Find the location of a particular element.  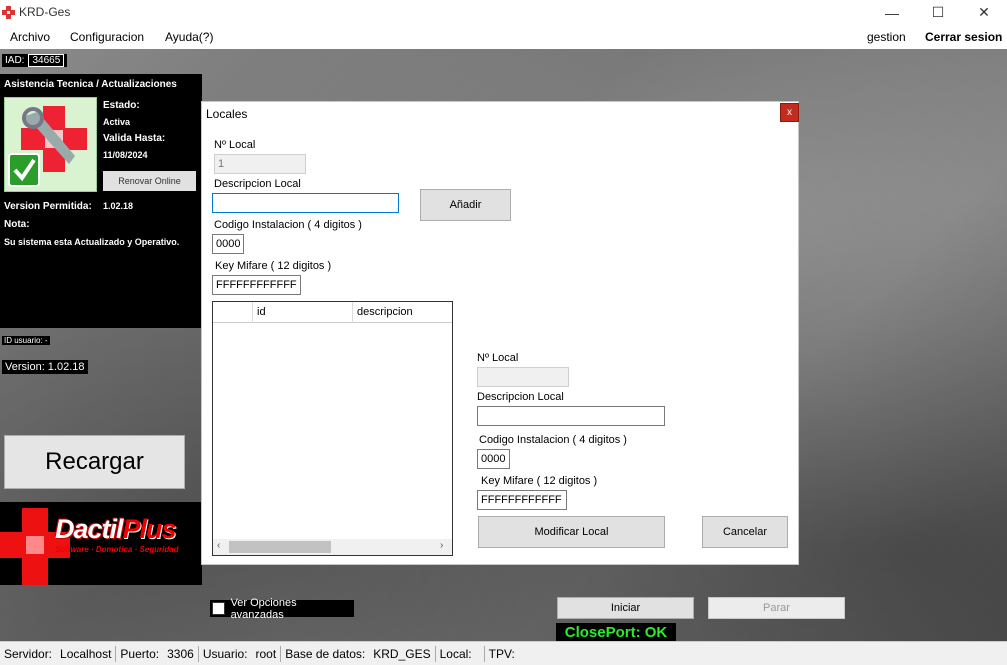

menu-cerrar-sesion: Cerrar sesion is located at coordinates (963, 37).